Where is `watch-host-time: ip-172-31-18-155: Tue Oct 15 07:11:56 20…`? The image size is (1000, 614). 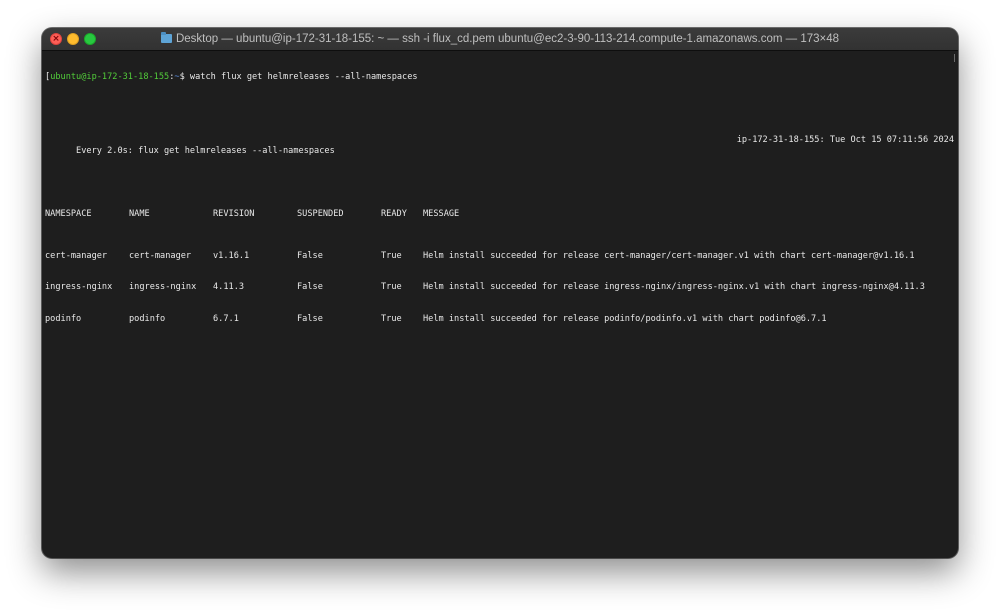 watch-host-time: ip-172-31-18-155: Tue Oct 15 07:11:56 20… is located at coordinates (845, 140).